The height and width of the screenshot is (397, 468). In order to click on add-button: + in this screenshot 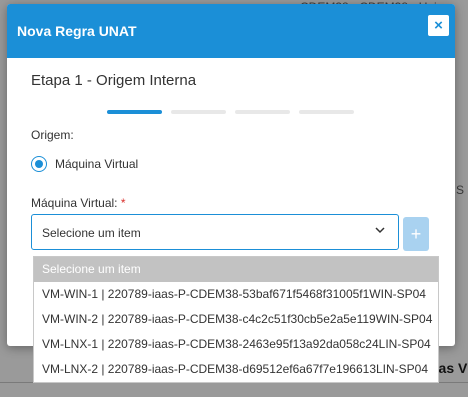, I will do `click(416, 234)`.